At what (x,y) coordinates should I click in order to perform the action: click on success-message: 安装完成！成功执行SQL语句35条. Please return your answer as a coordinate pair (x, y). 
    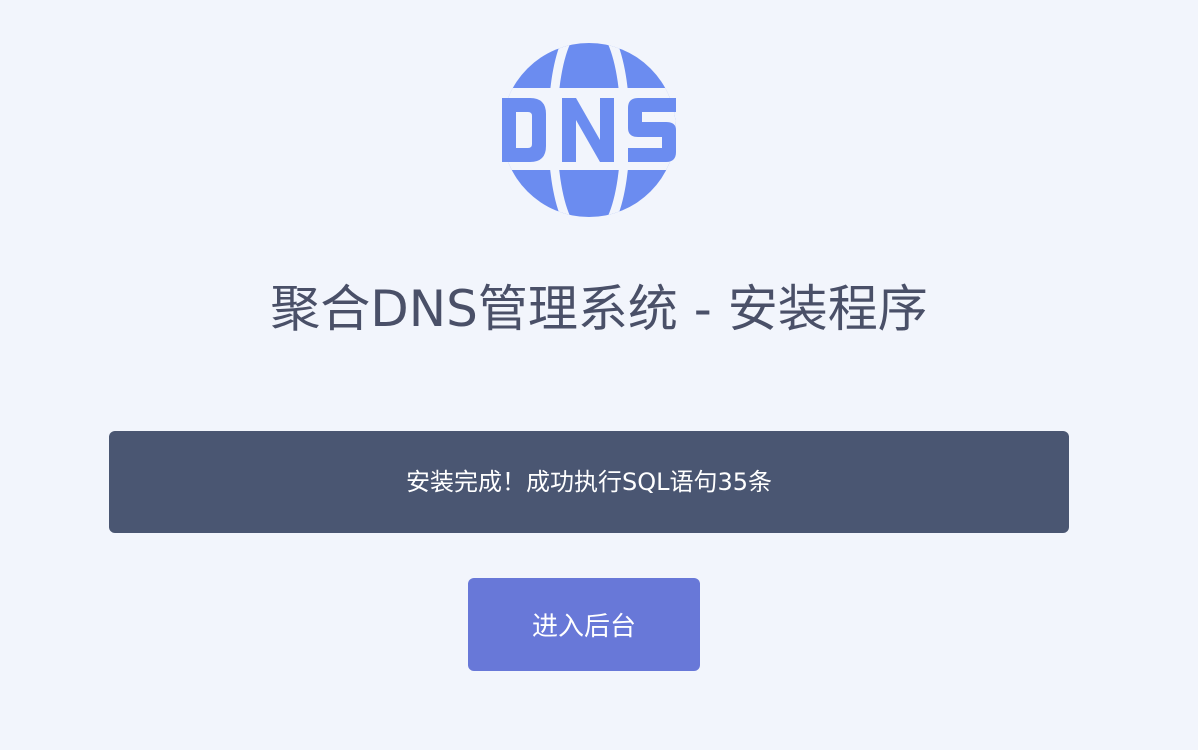
    Looking at the image, I should click on (589, 482).